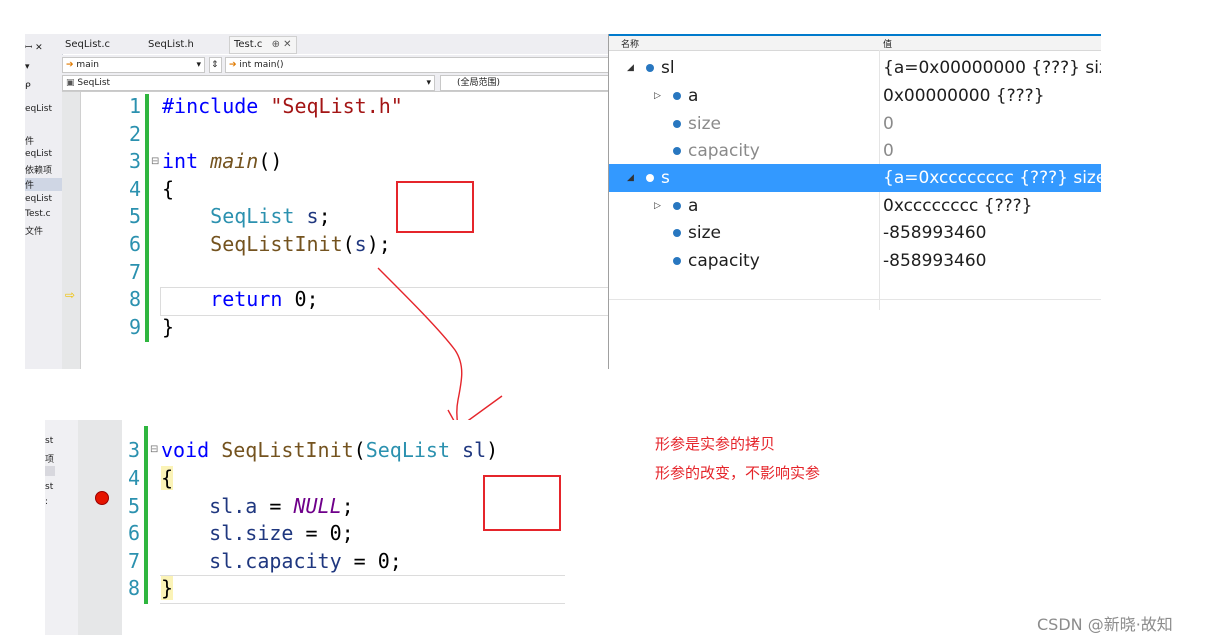 The width and height of the screenshot is (1208, 640). Describe the element at coordinates (479, 83) in the screenshot. I see `global-scope-value: (全局范围)` at that location.